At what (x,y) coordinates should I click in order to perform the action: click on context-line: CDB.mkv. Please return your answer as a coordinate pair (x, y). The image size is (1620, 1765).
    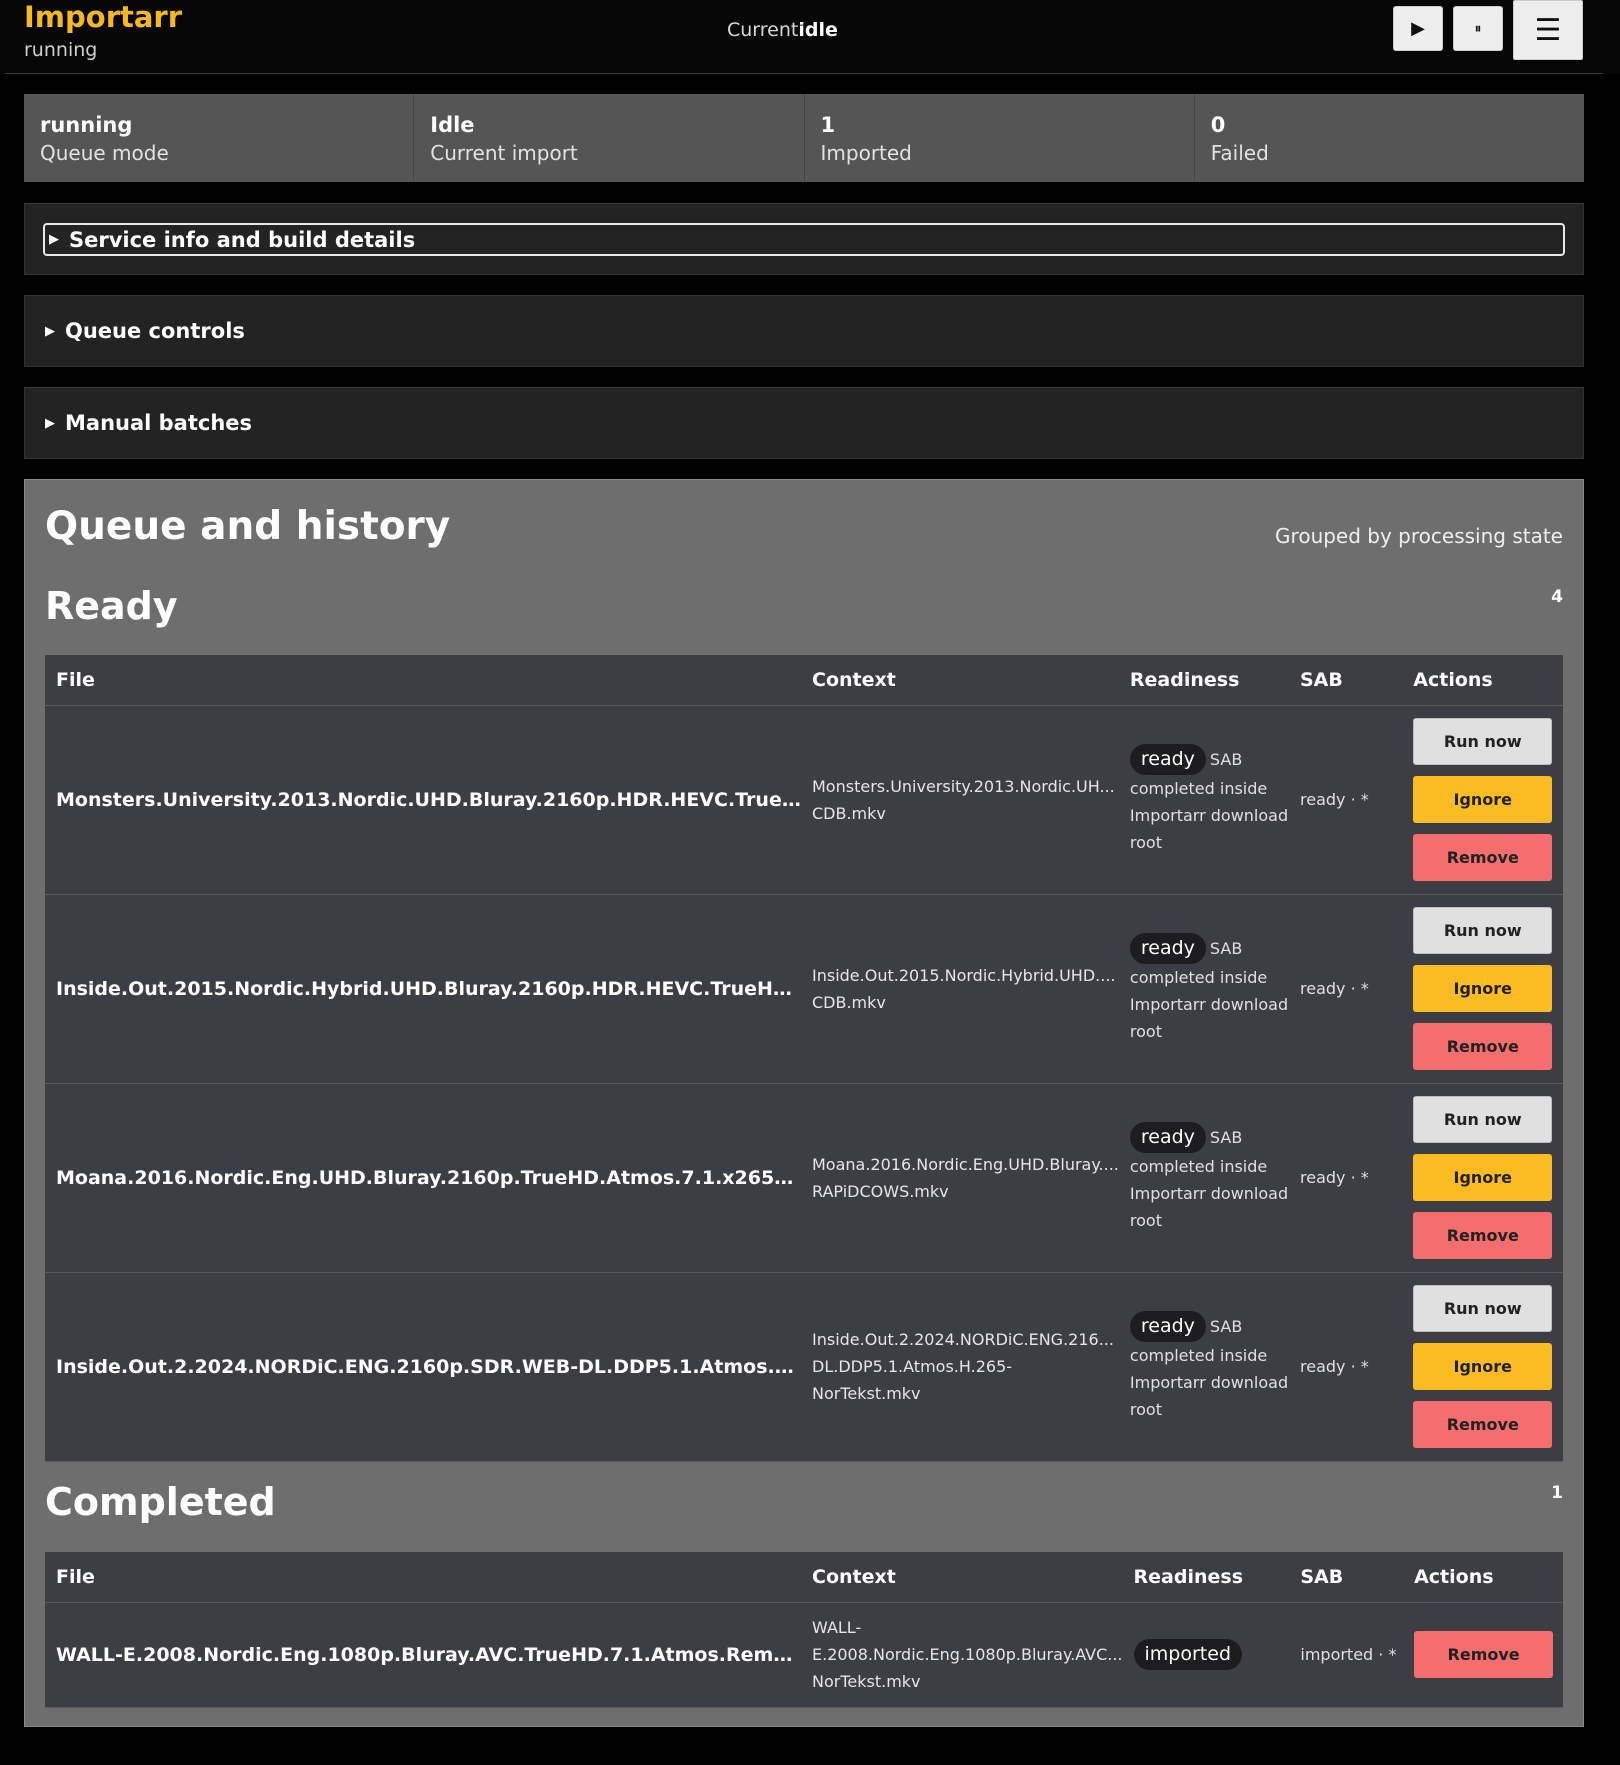
    Looking at the image, I should click on (849, 813).